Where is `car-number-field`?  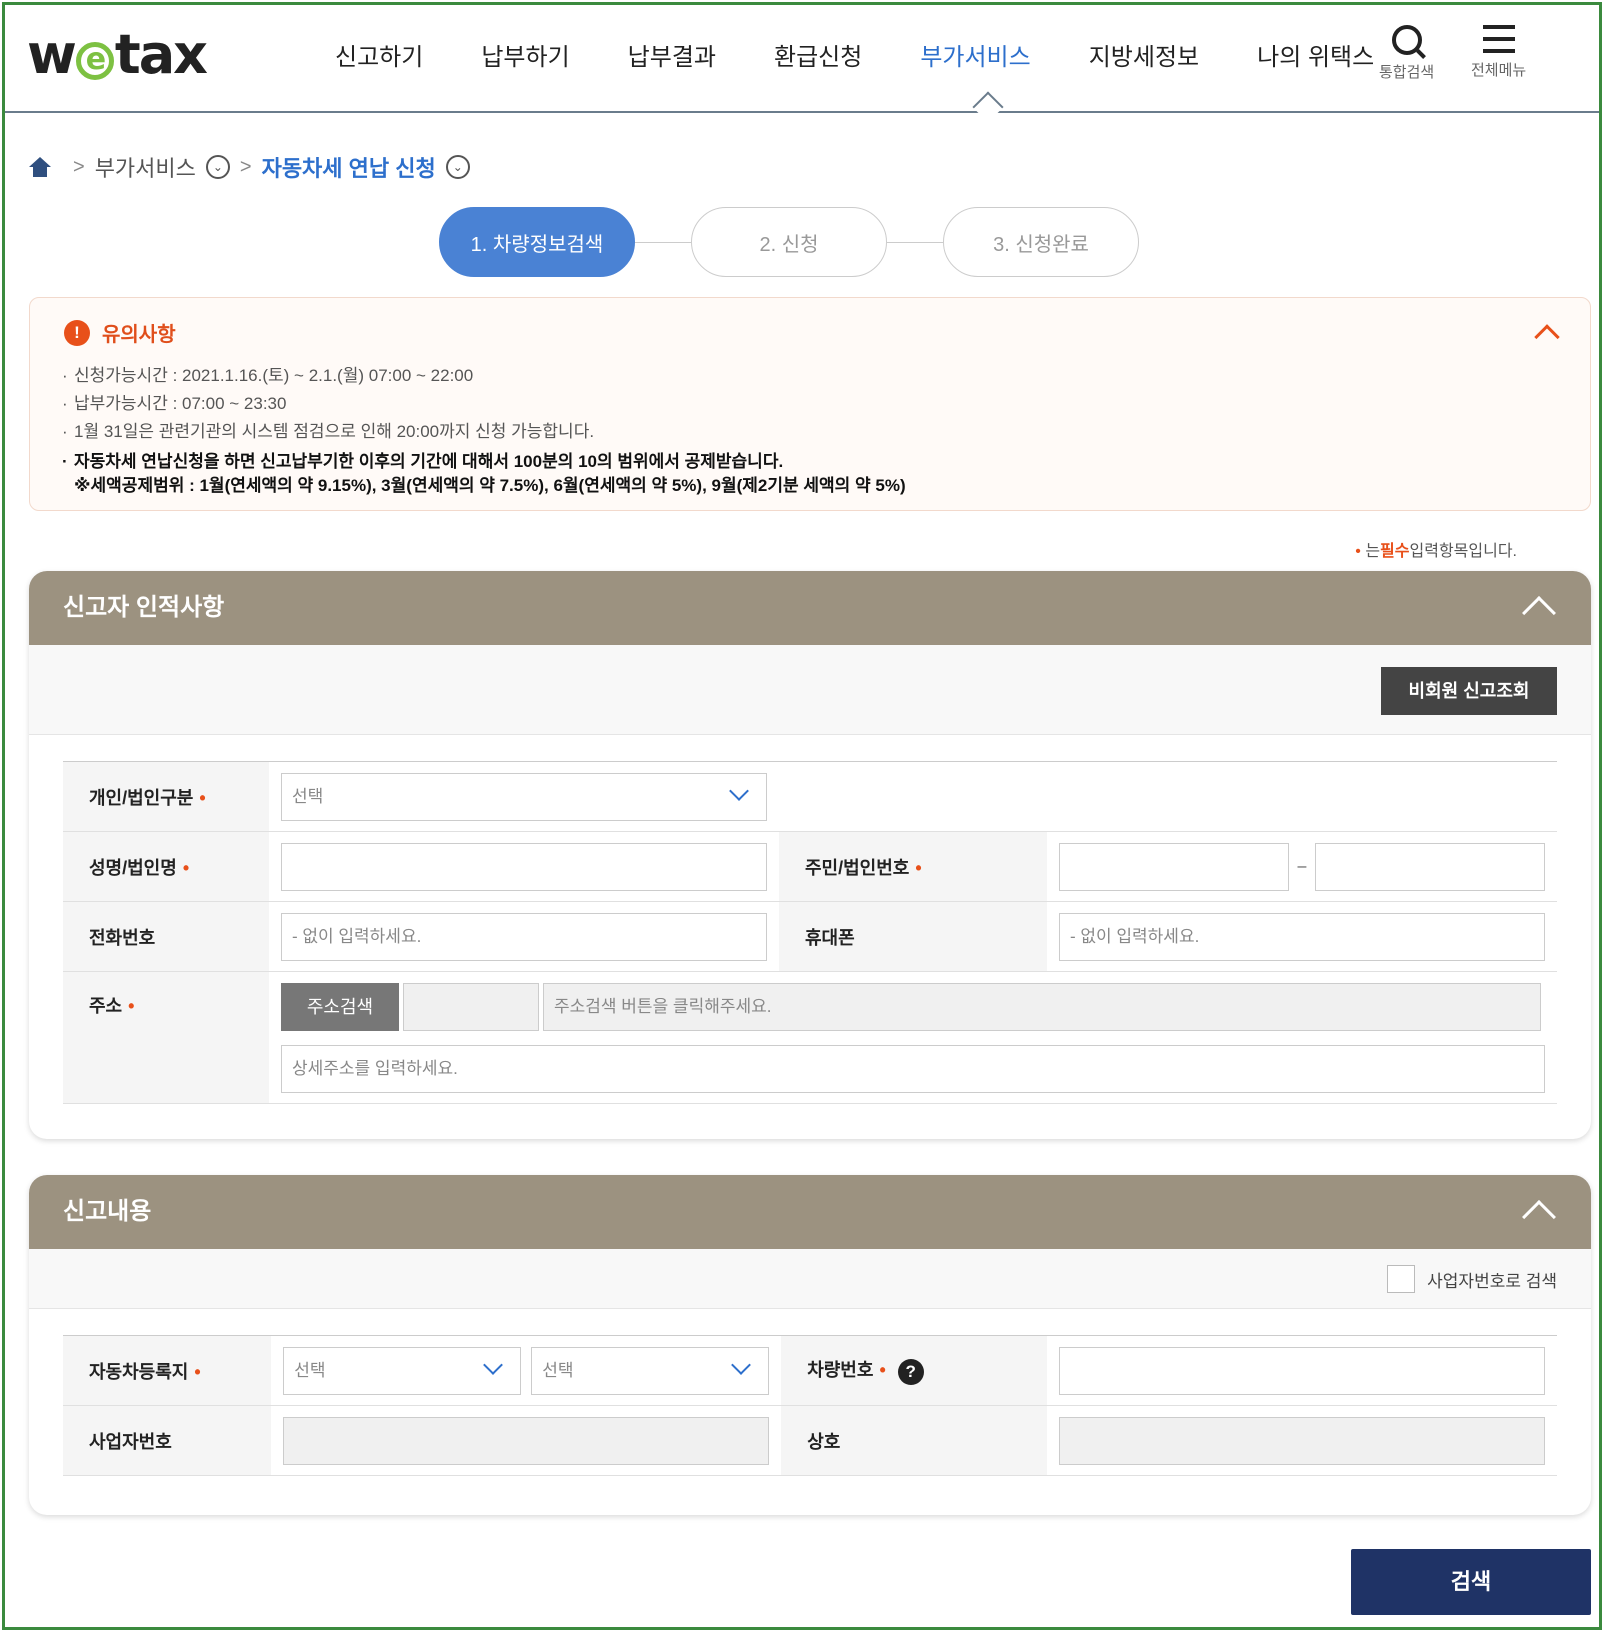
car-number-field is located at coordinates (1302, 1370).